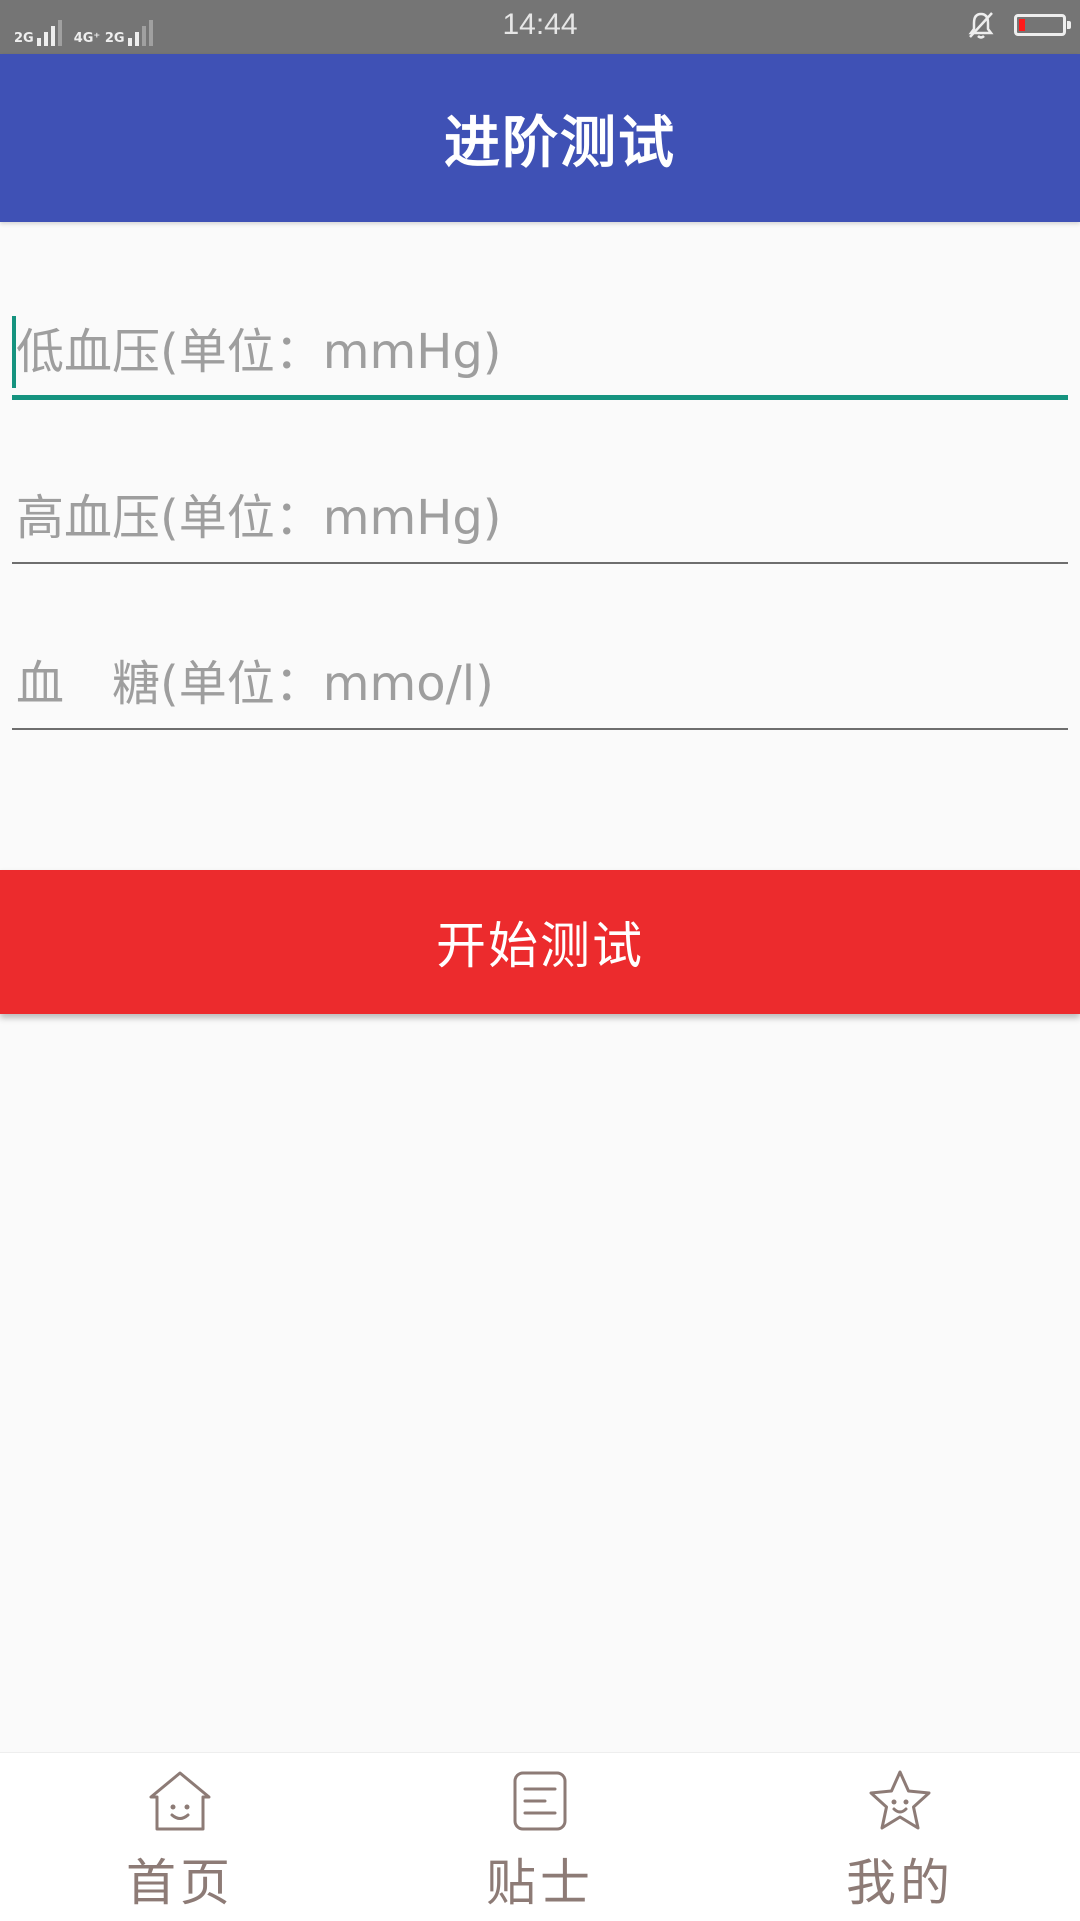 The height and width of the screenshot is (1921, 1080). I want to click on blood-glucose-field, so click(540, 687).